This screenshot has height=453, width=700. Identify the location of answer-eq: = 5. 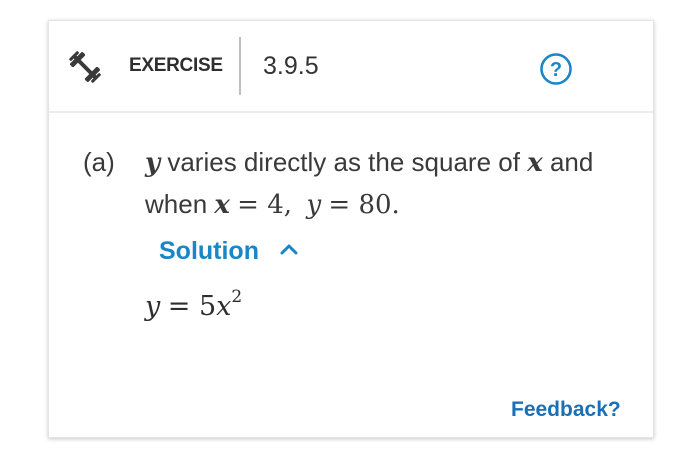
(192, 306).